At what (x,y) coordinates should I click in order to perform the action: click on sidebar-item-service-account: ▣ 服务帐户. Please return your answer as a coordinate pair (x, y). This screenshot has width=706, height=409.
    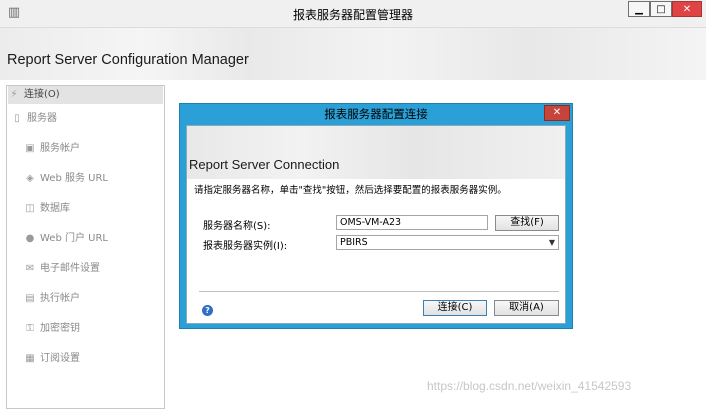
    Looking at the image, I should click on (52, 149).